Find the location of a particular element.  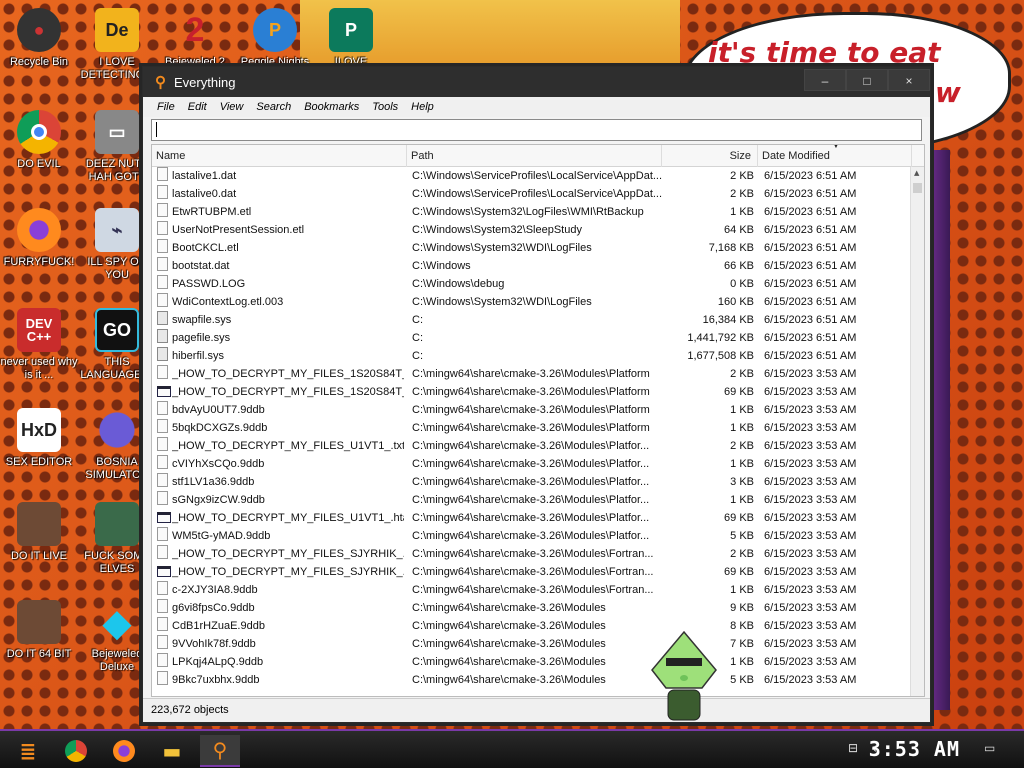

row-size: 64 KB is located at coordinates (739, 230).